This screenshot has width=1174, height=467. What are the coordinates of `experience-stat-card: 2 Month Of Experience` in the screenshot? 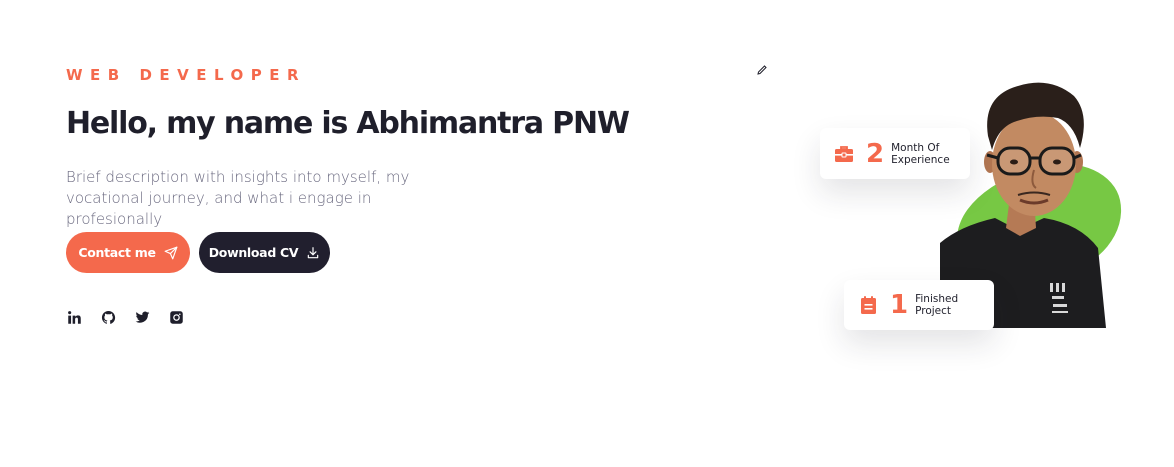 It's located at (895, 153).